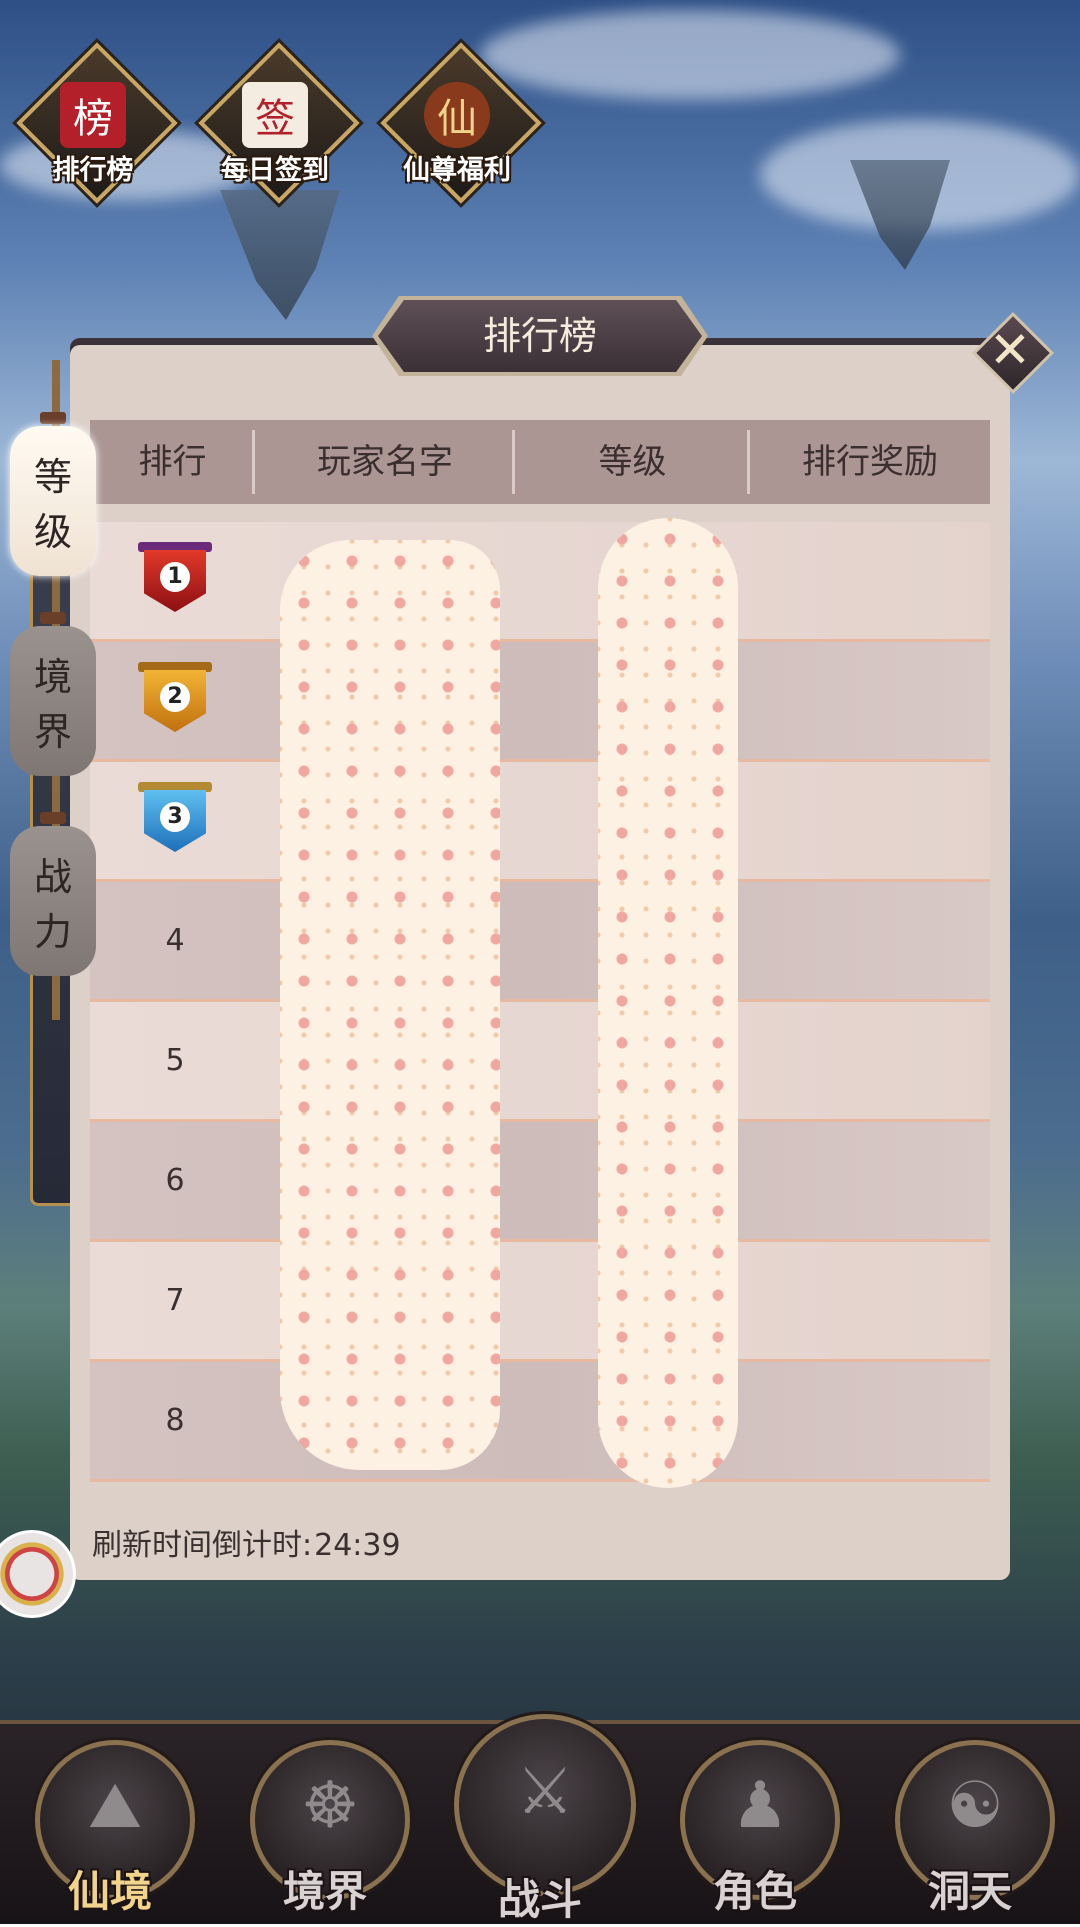 Image resolution: width=1080 pixels, height=1927 pixels. I want to click on nav-label-zhandou: 战斗, so click(539, 1899).